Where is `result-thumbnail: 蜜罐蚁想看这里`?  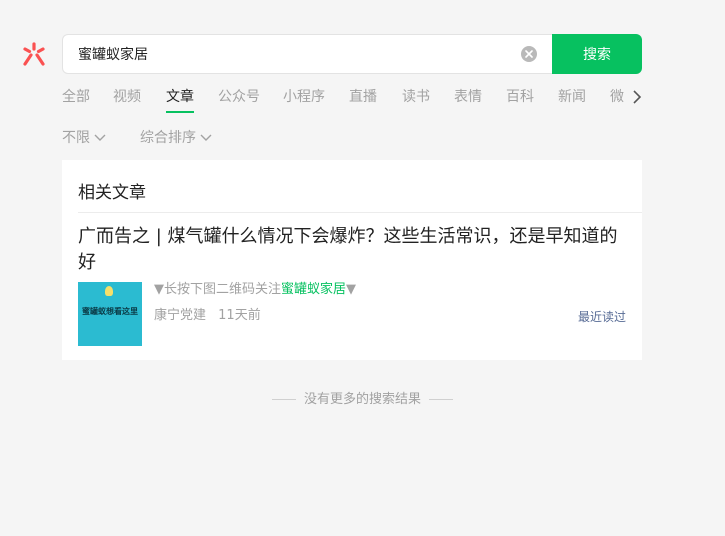
result-thumbnail: 蜜罐蚁想看这里 is located at coordinates (110, 314).